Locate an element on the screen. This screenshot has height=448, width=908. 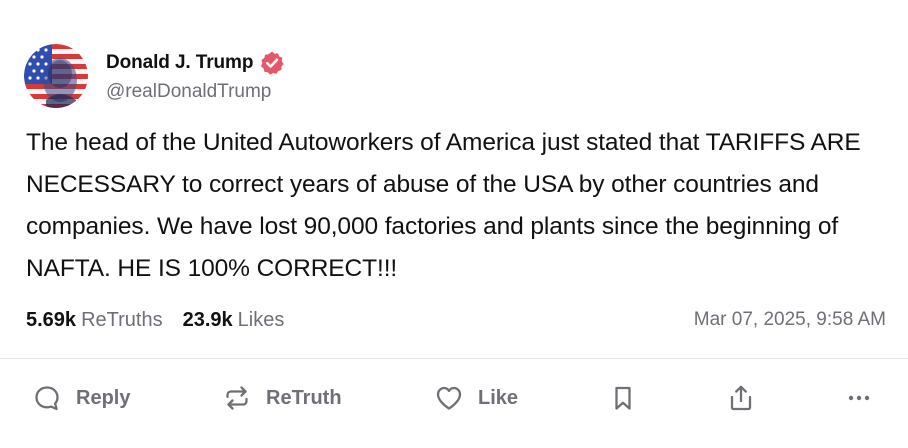
action-bar: Reply ReTruth Like is located at coordinates (454, 398).